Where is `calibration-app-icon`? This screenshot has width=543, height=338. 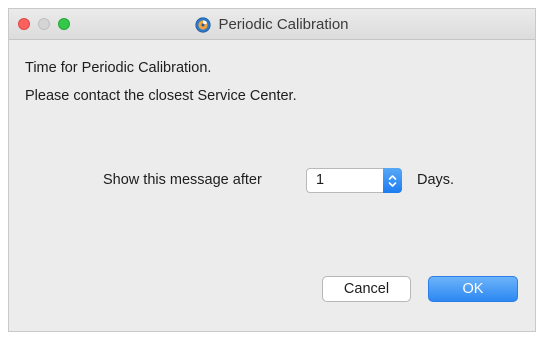
calibration-app-icon is located at coordinates (203, 24).